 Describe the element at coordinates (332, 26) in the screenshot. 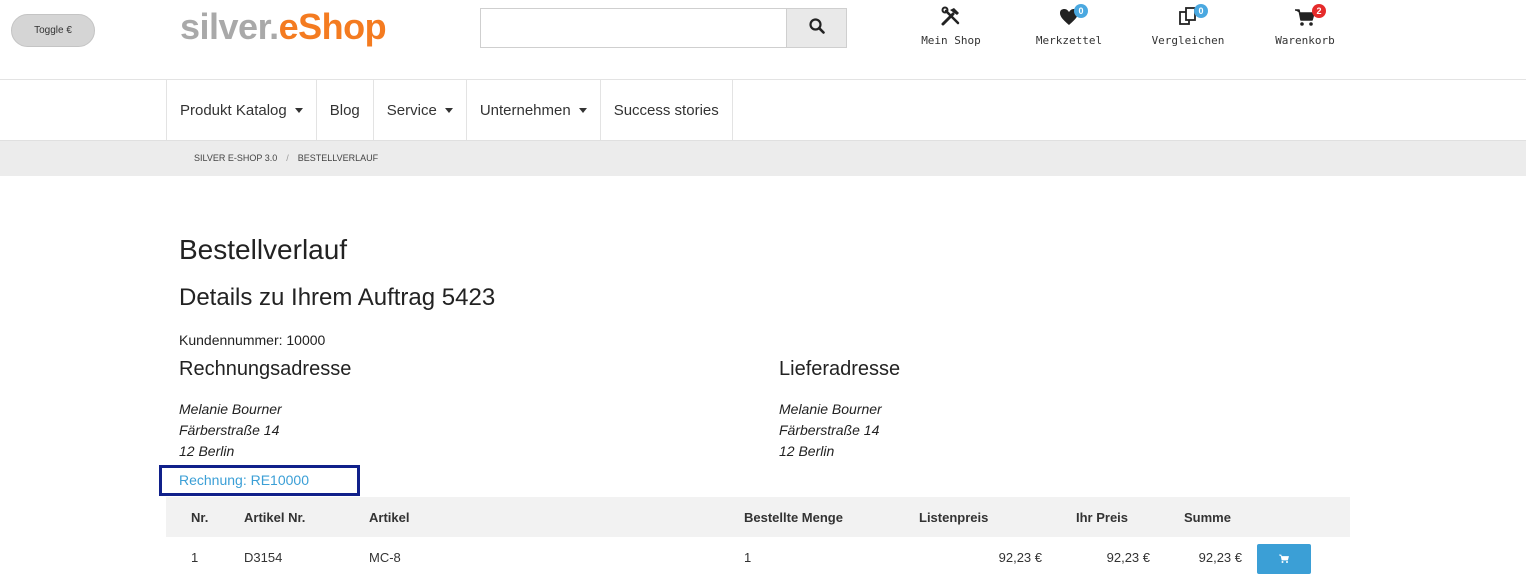

I see `logo-part-eshop: eShop` at that location.